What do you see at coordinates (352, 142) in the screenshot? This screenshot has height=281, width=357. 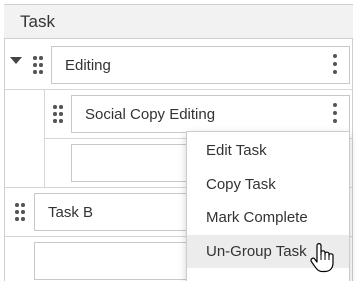 I see `grid-right-border` at bounding box center [352, 142].